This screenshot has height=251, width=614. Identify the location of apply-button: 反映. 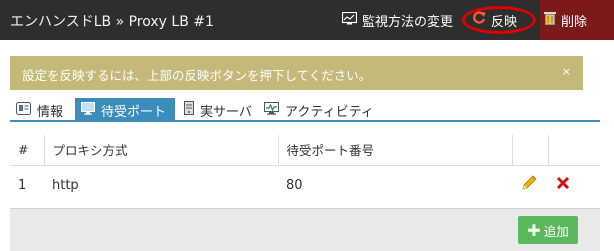
(494, 20).